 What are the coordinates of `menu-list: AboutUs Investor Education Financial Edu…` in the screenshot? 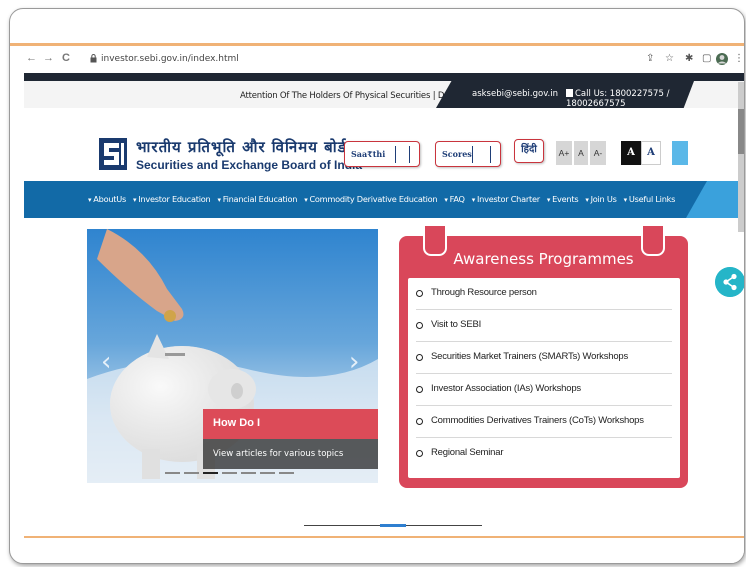 It's located at (381, 199).